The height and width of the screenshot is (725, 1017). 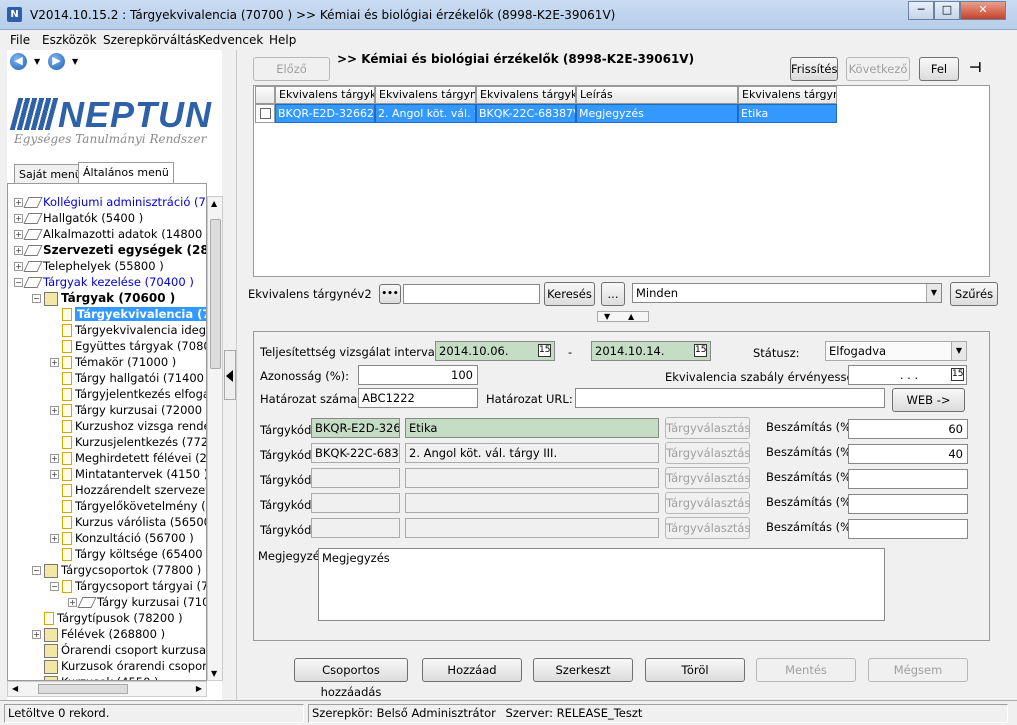 What do you see at coordinates (325, 113) in the screenshot?
I see `grid-cell: BKQR-E2D-32662E` at bounding box center [325, 113].